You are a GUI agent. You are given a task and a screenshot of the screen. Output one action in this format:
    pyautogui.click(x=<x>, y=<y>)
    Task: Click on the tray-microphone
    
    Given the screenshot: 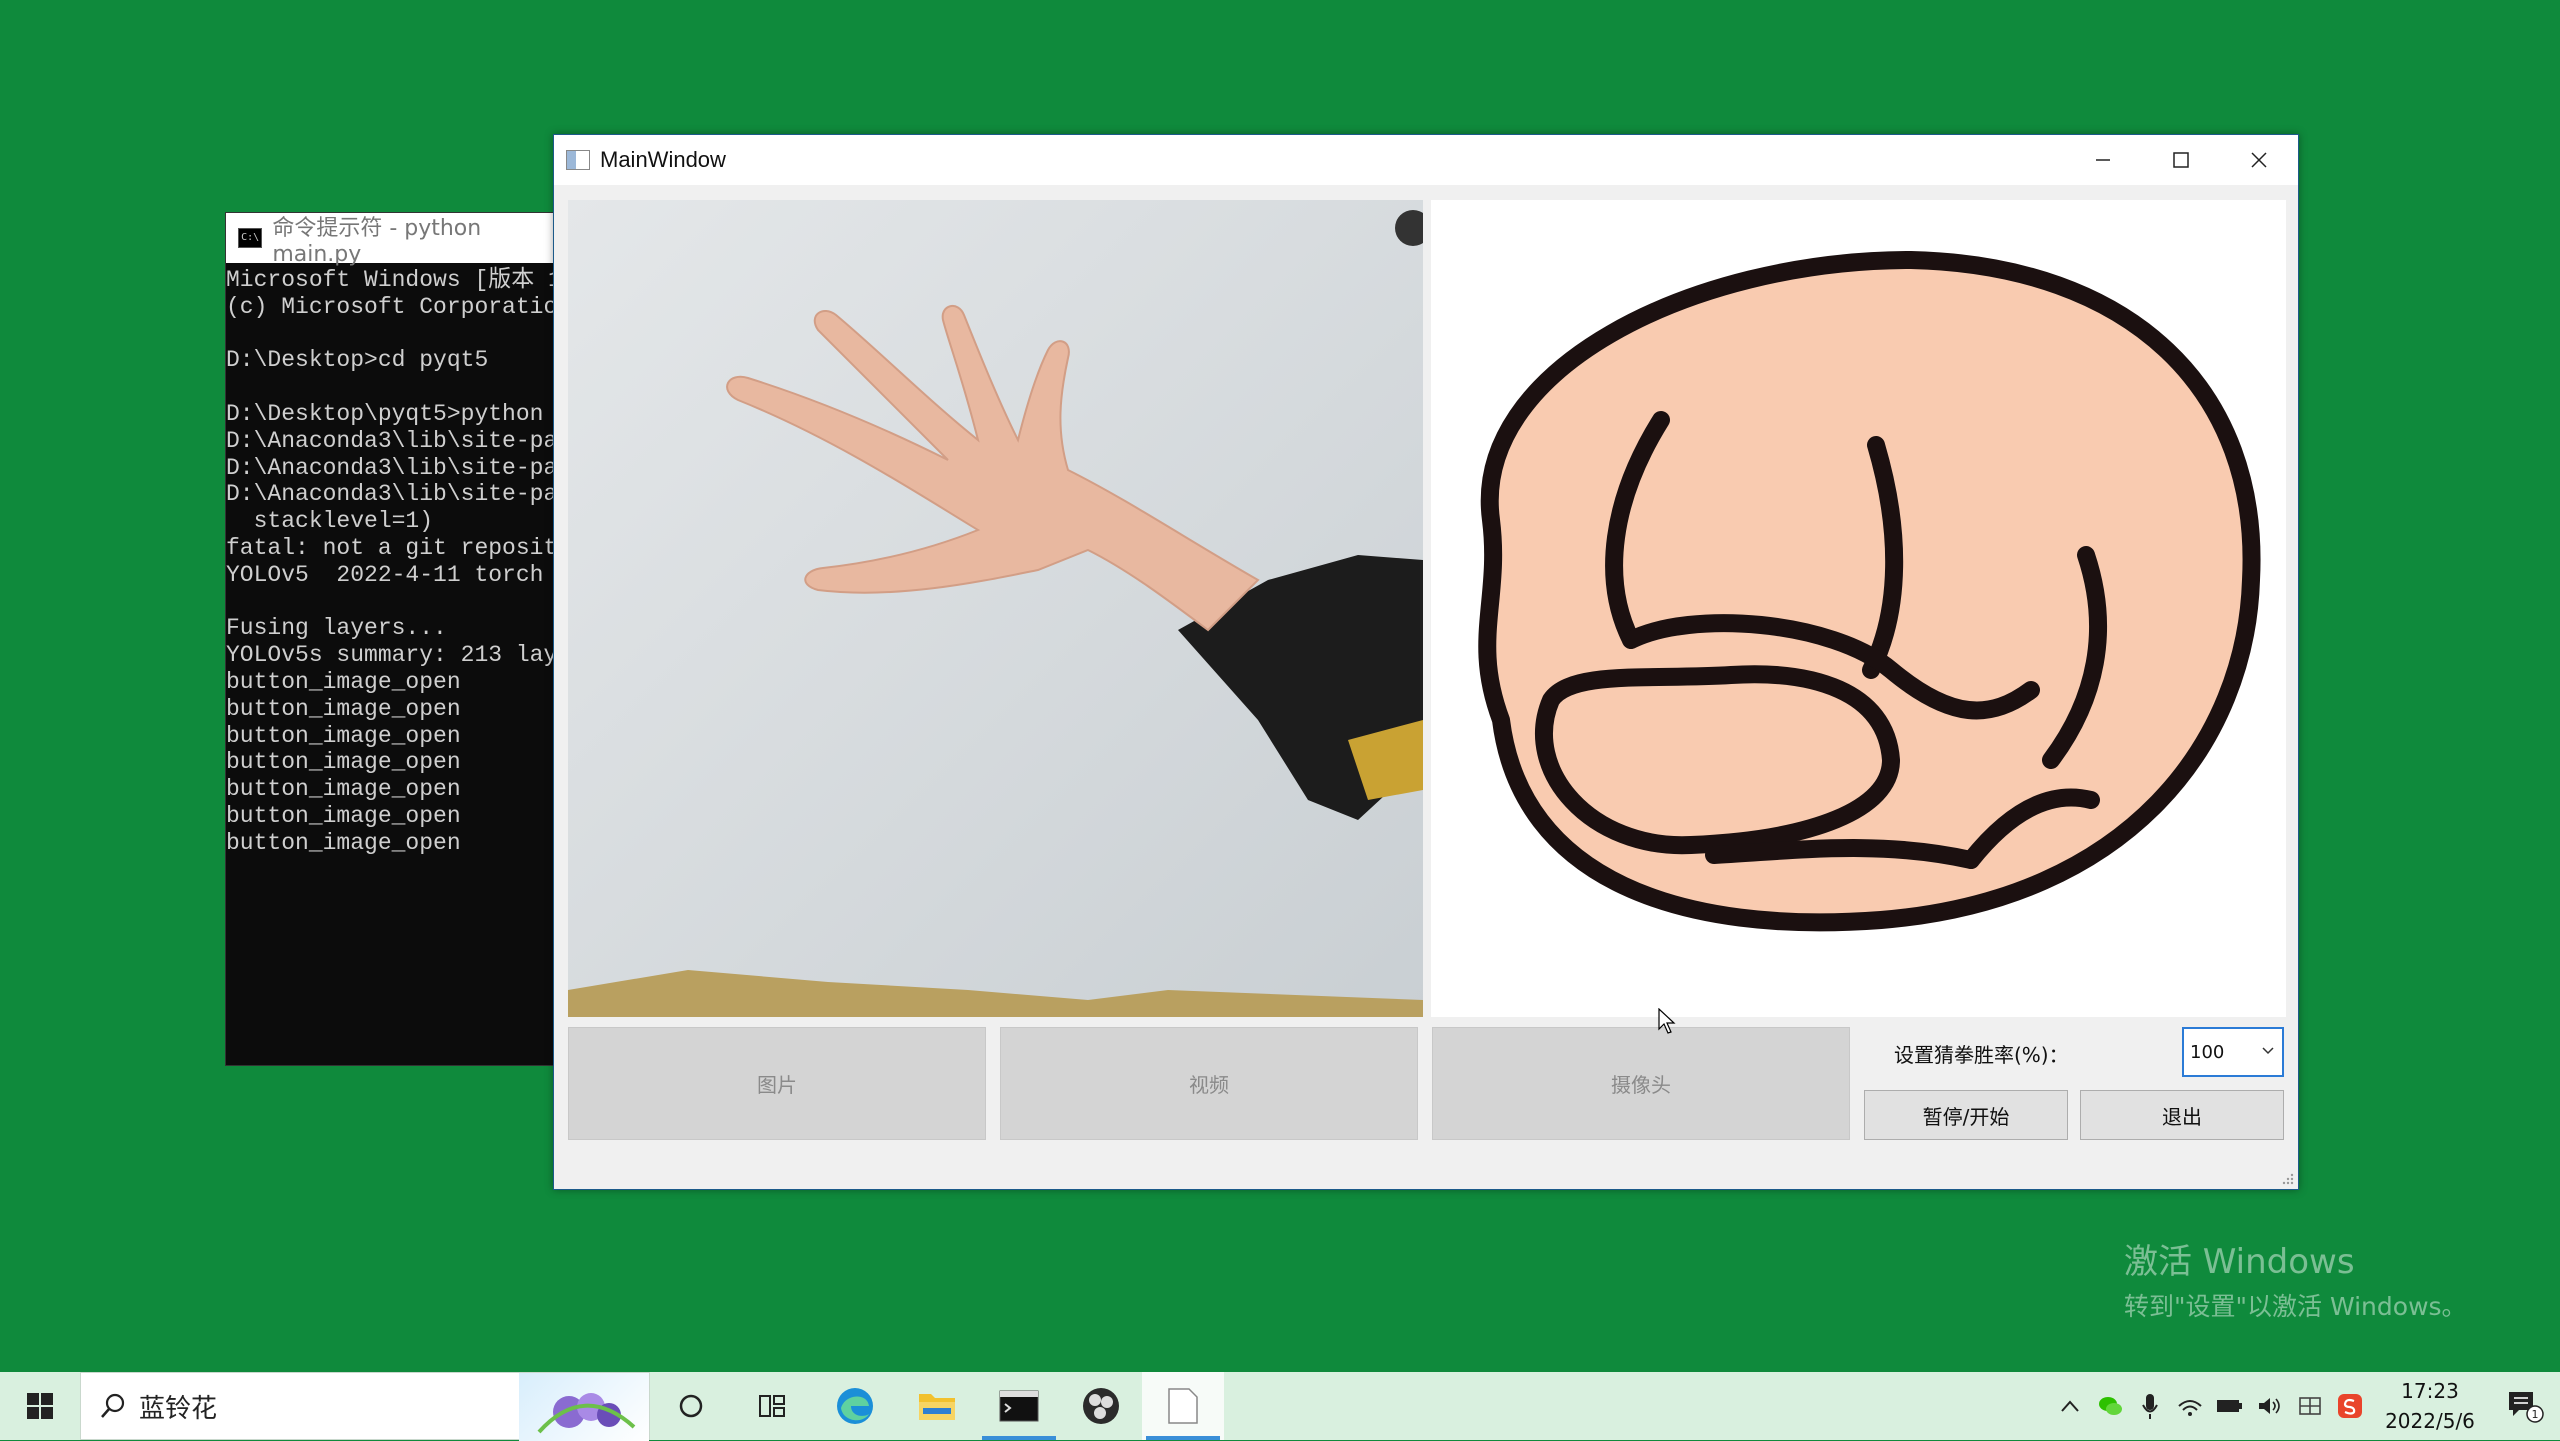 What is the action you would take?
    pyautogui.click(x=2150, y=1406)
    